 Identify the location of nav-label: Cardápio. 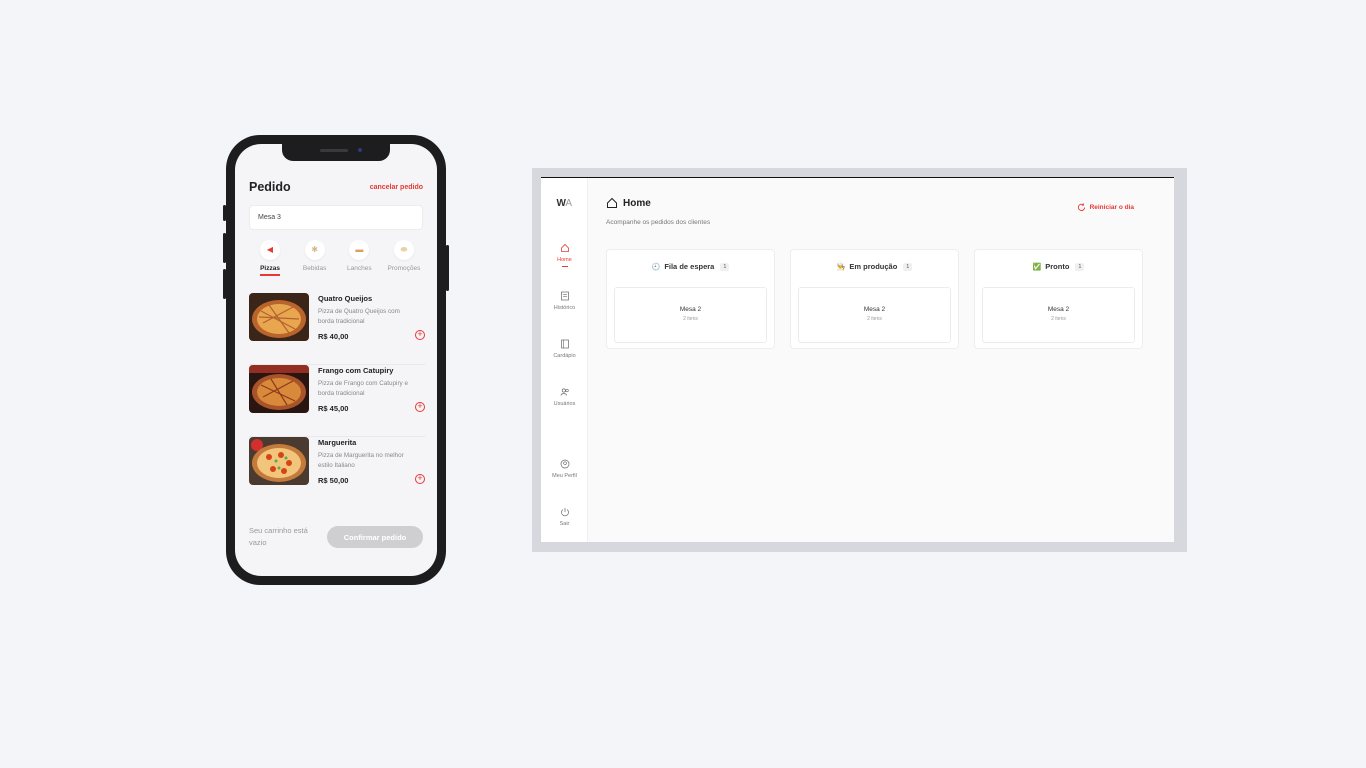
(564, 356).